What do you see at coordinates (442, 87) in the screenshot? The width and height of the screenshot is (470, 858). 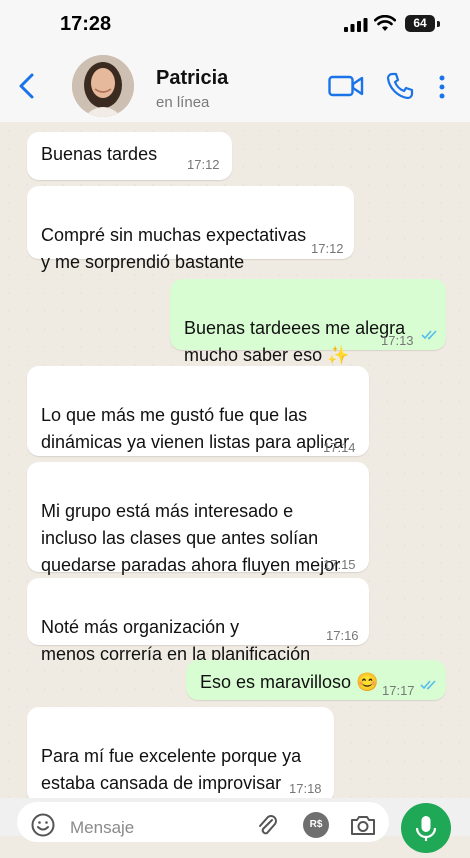 I see `more-options-icon` at bounding box center [442, 87].